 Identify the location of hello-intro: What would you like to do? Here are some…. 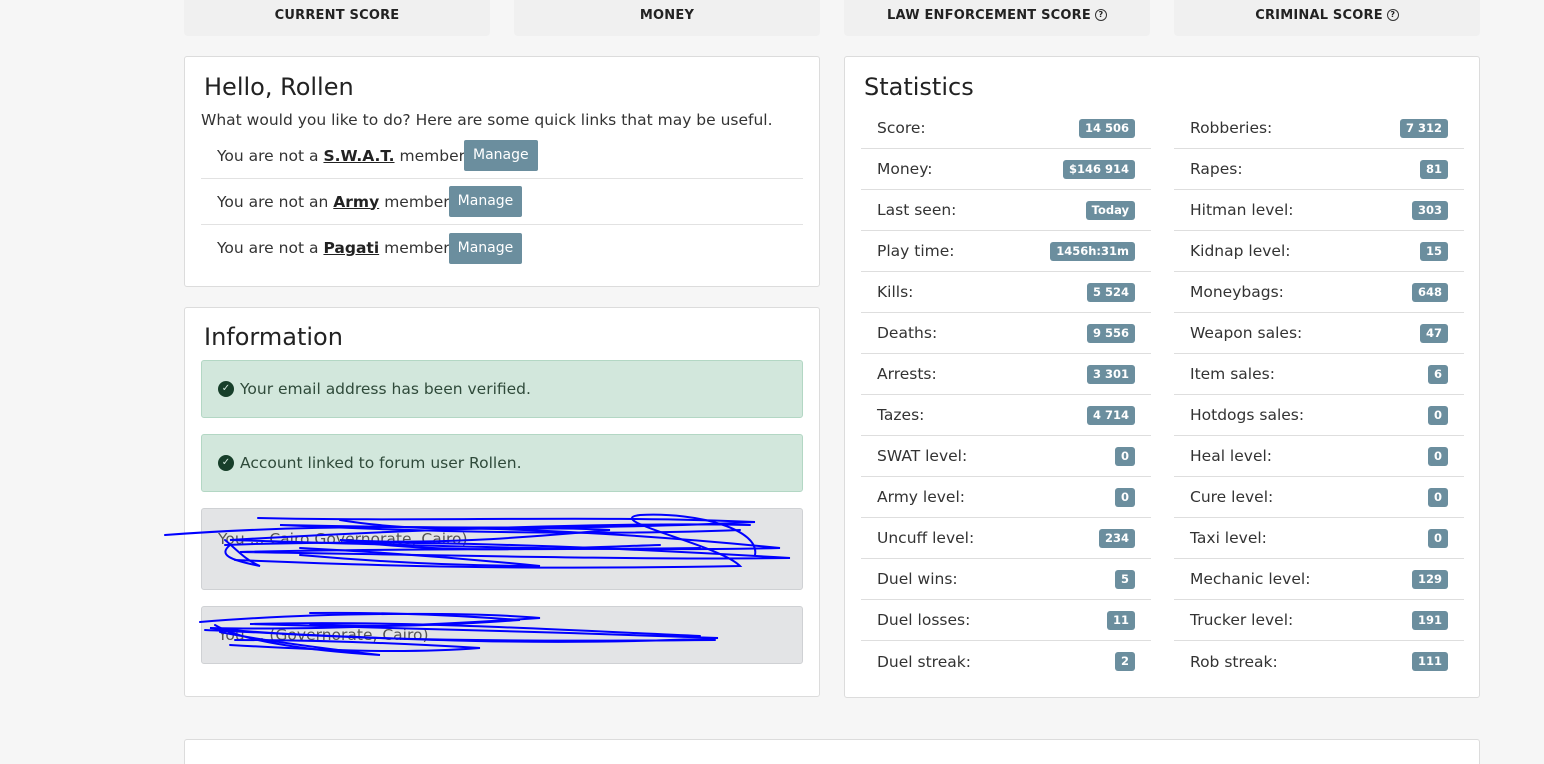
(487, 120).